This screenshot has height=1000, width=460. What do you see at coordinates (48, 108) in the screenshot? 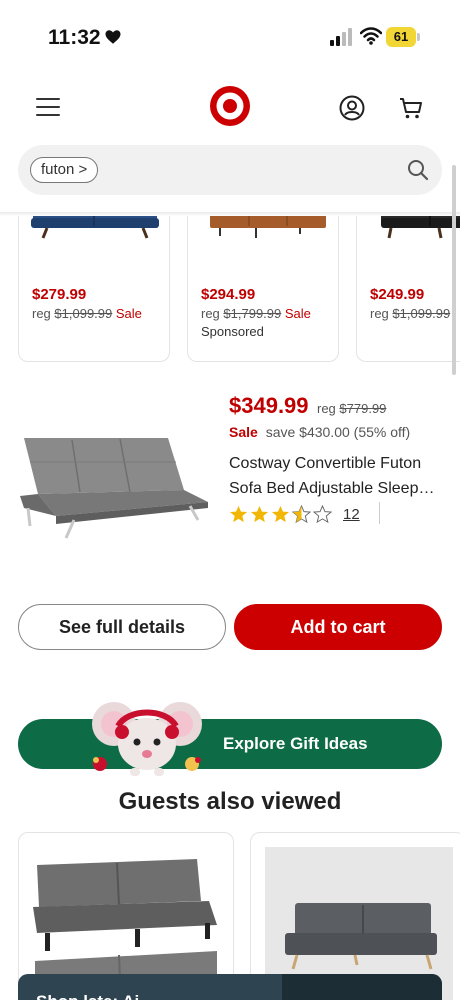
I see `menu-icon` at bounding box center [48, 108].